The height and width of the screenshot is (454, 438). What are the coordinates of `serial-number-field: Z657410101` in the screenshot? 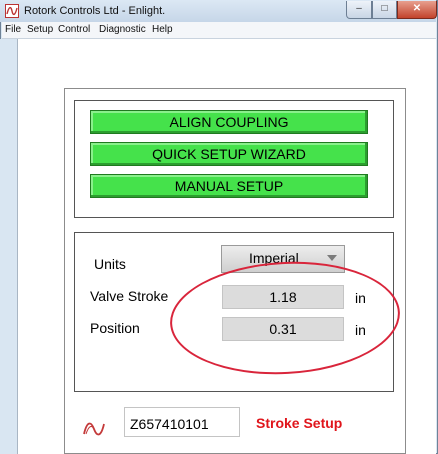 It's located at (182, 422).